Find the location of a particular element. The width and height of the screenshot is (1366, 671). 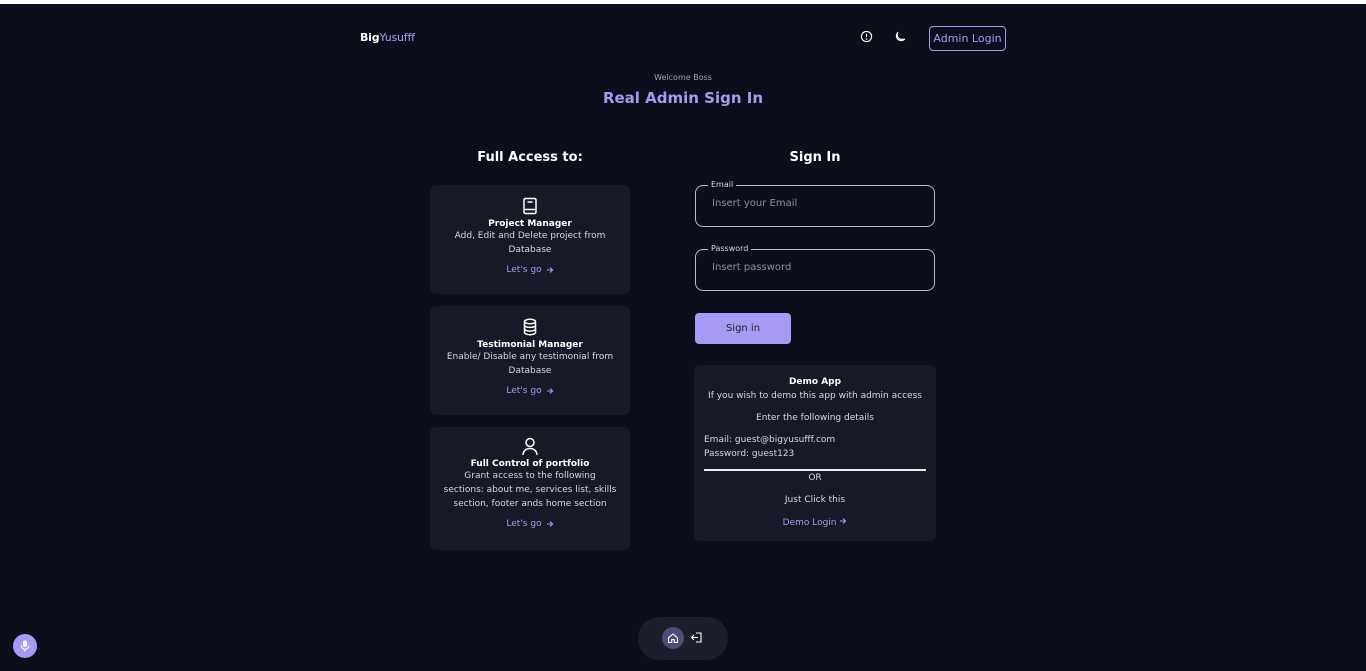

top-strip is located at coordinates (683, 2).